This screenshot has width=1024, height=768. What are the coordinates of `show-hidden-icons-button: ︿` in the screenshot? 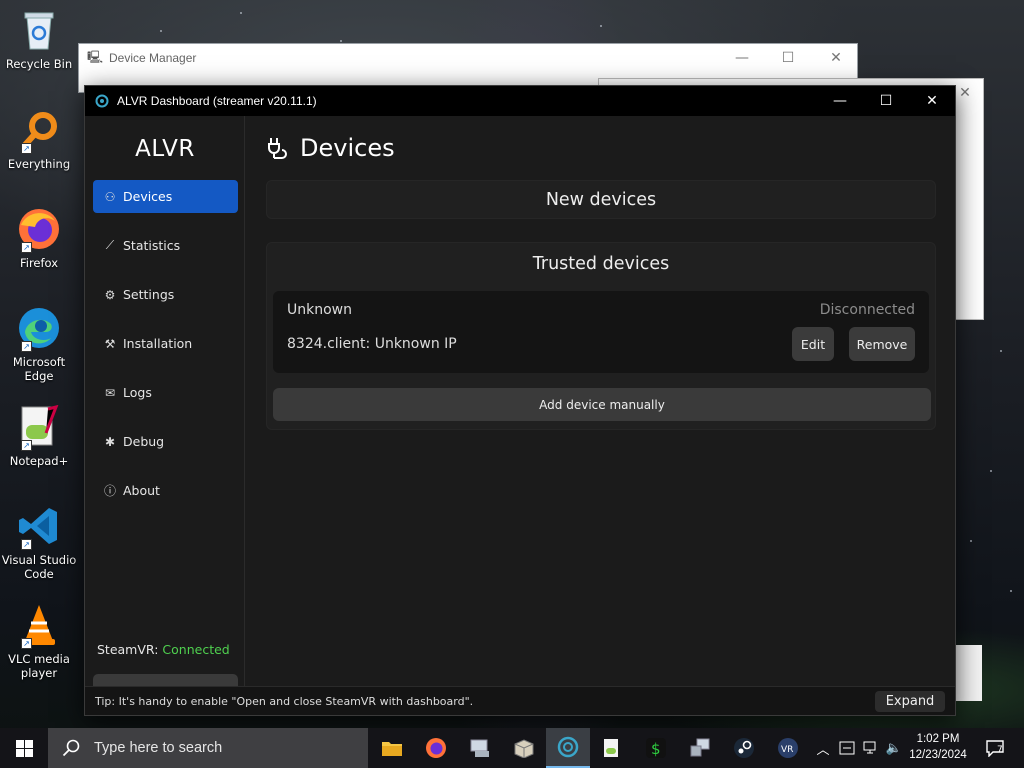 It's located at (823, 748).